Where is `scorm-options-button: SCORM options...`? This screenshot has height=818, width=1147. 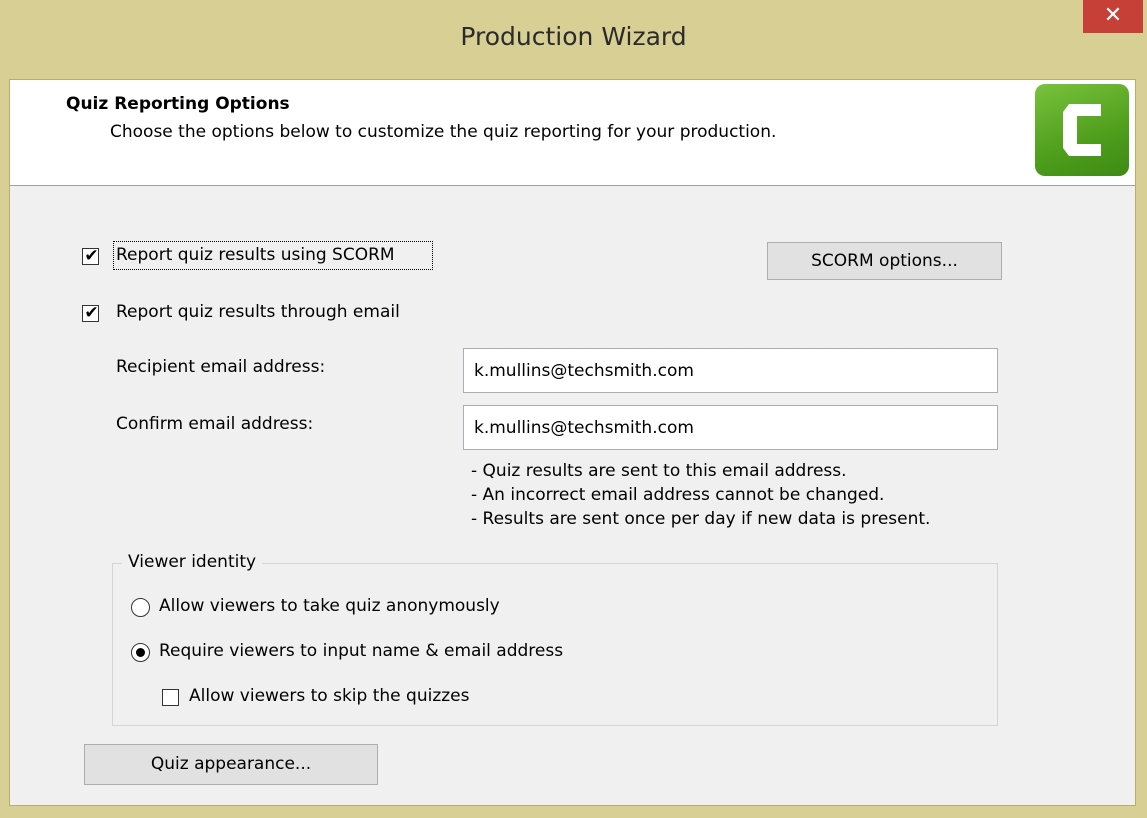
scorm-options-button: SCORM options... is located at coordinates (884, 261).